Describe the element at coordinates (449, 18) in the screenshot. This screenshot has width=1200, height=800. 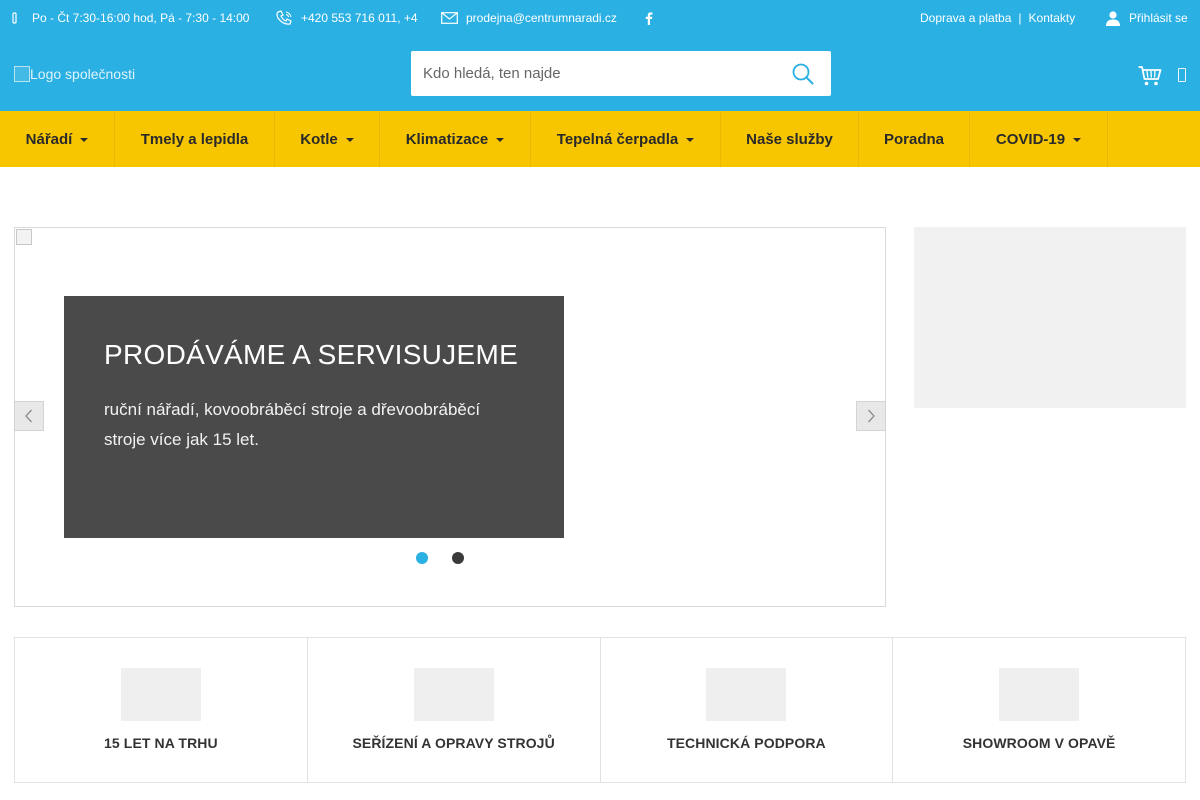
I see `mail-icon` at that location.